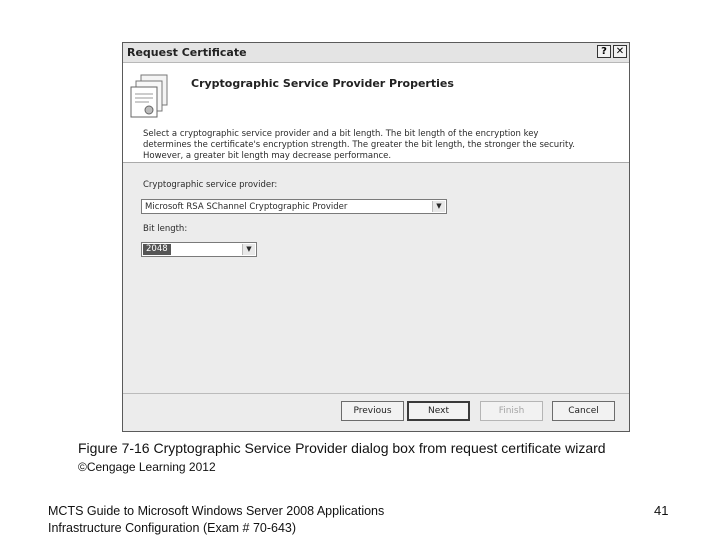 The width and height of the screenshot is (720, 540). I want to click on bit-length-selected-value: 2048, so click(157, 249).